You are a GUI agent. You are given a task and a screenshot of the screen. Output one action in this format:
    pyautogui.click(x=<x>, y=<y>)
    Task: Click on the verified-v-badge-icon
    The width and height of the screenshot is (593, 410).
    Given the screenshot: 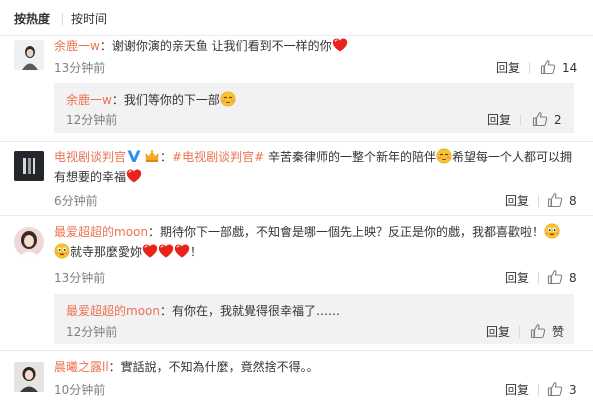 What is the action you would take?
    pyautogui.click(x=134, y=156)
    